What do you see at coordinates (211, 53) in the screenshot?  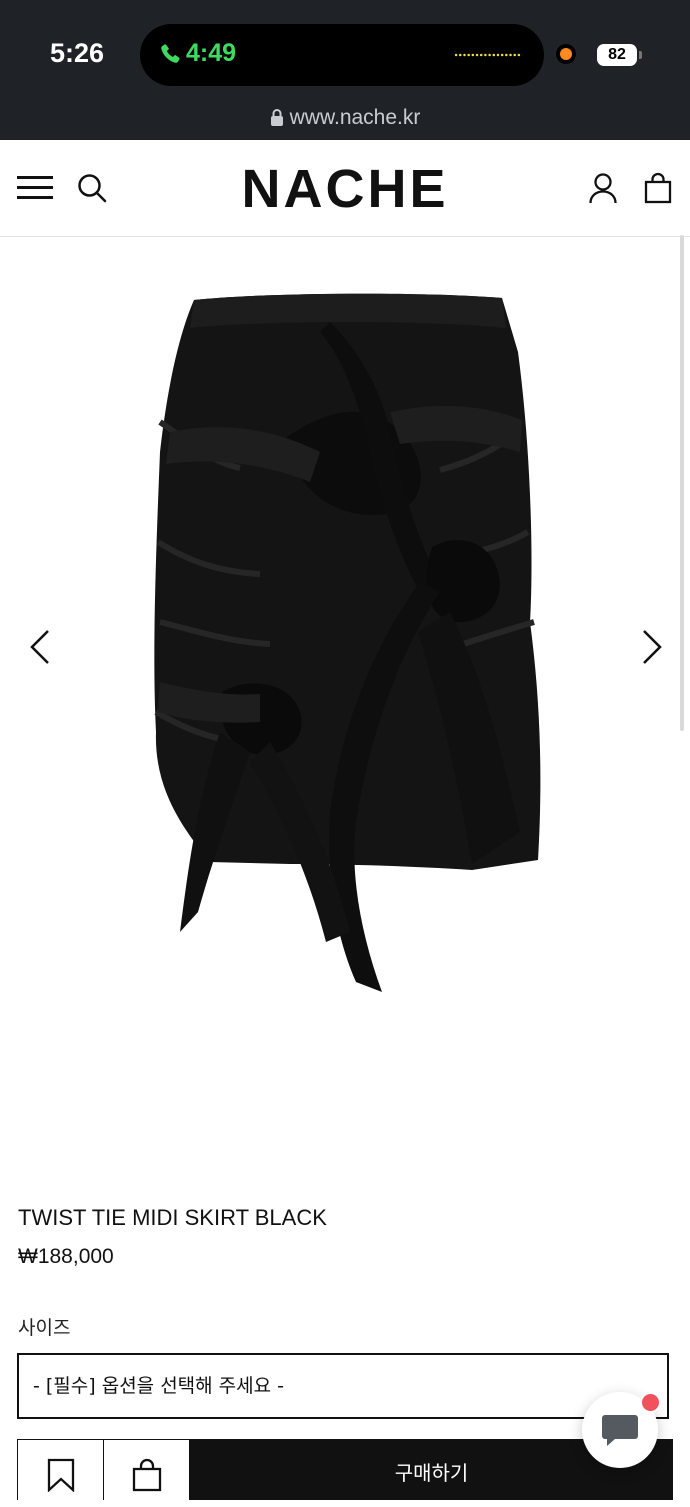 I see `call-duration: 4:49` at bounding box center [211, 53].